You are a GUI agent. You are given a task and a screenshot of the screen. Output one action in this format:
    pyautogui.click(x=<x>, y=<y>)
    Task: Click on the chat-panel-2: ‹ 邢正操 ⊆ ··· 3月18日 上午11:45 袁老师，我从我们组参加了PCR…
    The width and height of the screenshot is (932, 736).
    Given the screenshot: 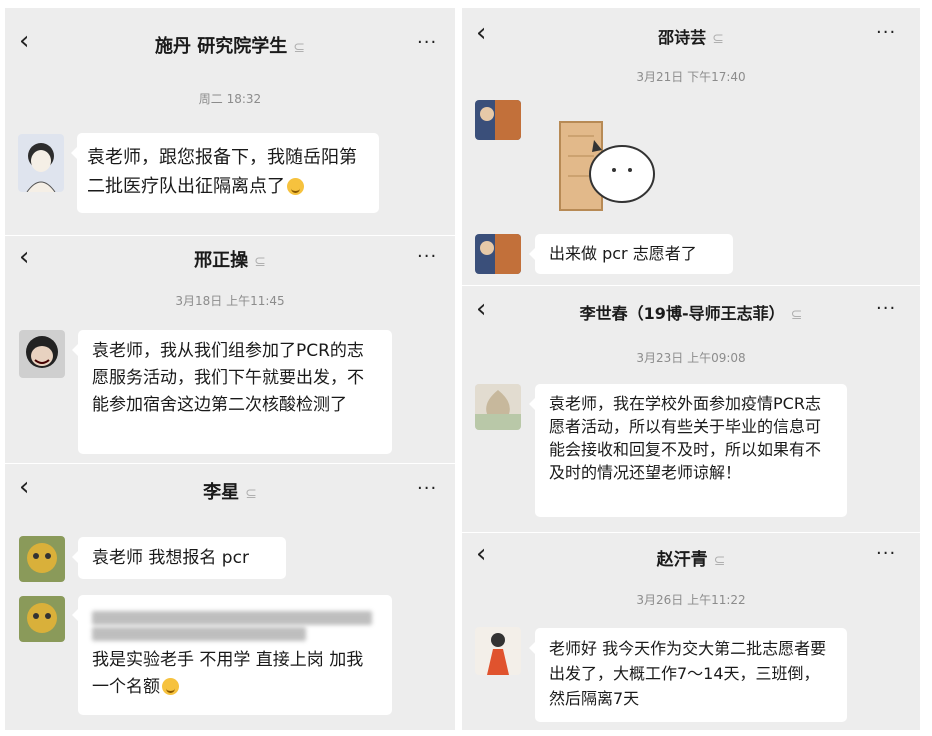 What is the action you would take?
    pyautogui.click(x=230, y=349)
    